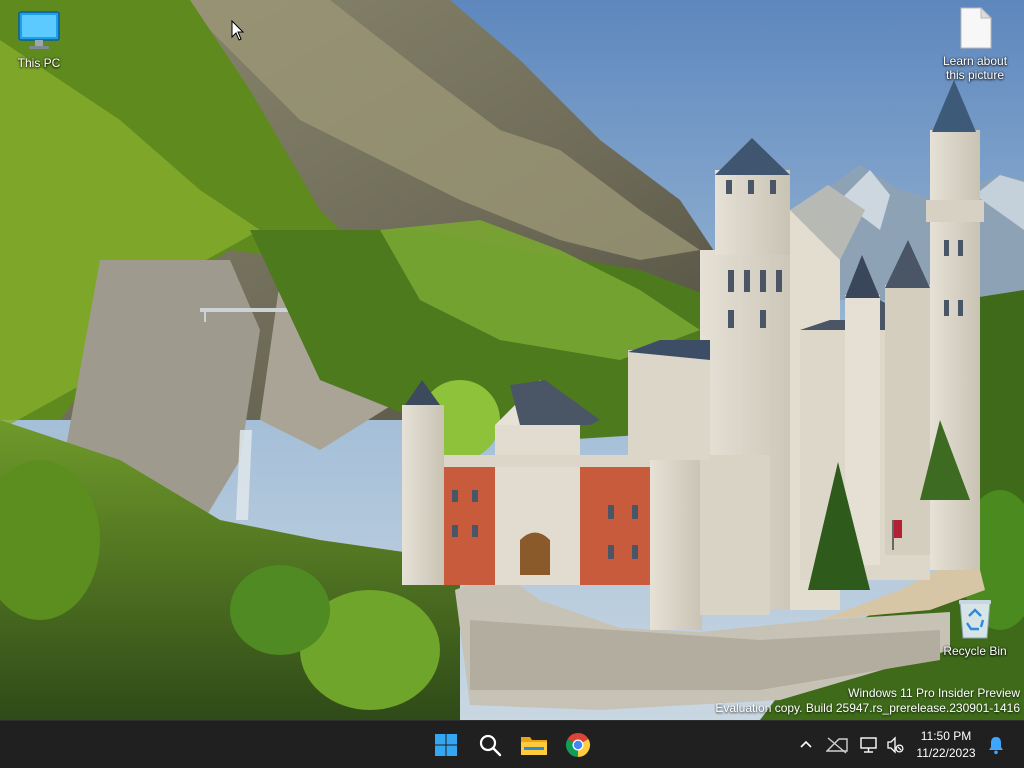 The height and width of the screenshot is (768, 1024). Describe the element at coordinates (946, 736) in the screenshot. I see `clock-time: 11:50 PM` at that location.